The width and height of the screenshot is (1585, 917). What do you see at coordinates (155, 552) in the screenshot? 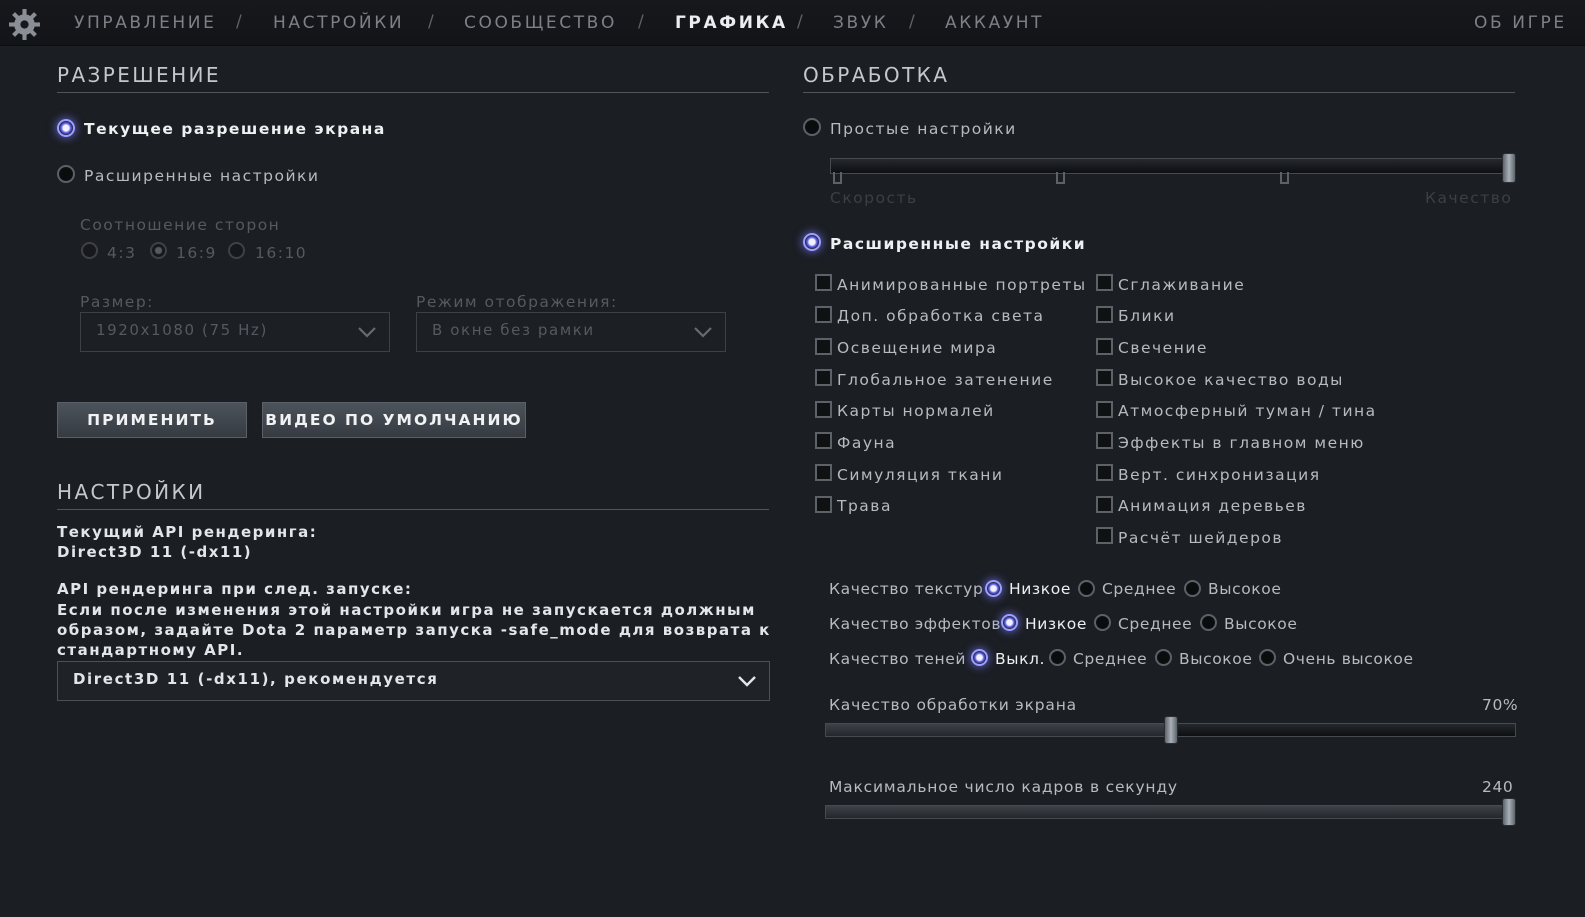
I see `current-api-value: Direct3D 11 (-dx11)` at bounding box center [155, 552].